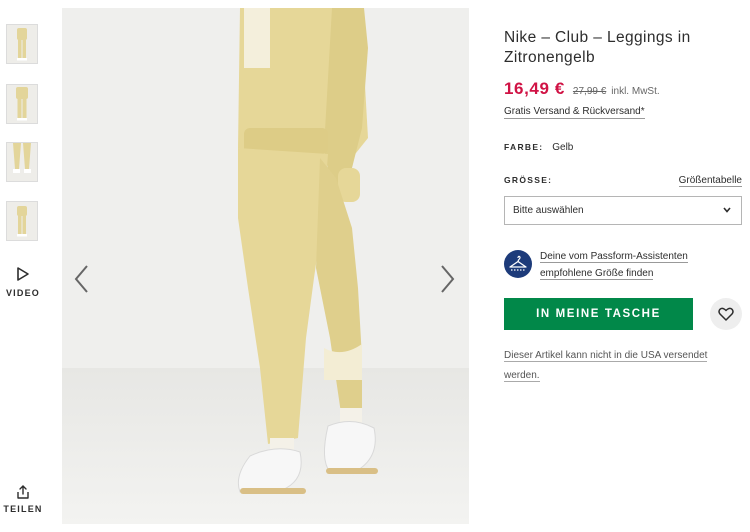 This screenshot has height=532, width=750. What do you see at coordinates (548, 210) in the screenshot?
I see `size-select-value: Bitte auswählen` at bounding box center [548, 210].